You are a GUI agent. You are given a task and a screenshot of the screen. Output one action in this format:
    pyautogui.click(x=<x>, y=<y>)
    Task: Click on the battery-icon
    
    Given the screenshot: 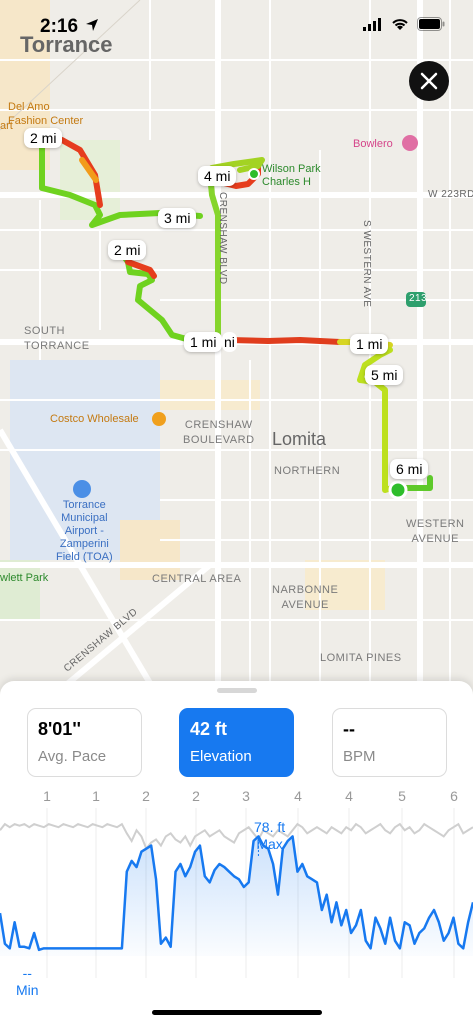 What is the action you would take?
    pyautogui.click(x=431, y=24)
    